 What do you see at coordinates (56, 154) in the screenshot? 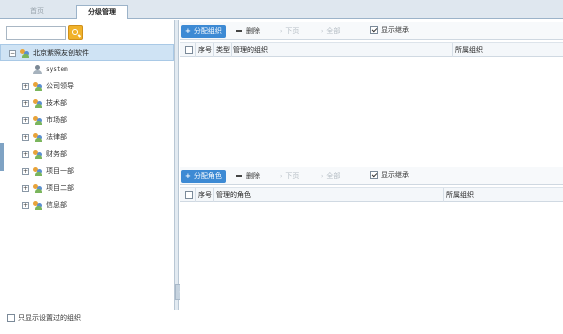
I see `tree-node-label: 财务部` at bounding box center [56, 154].